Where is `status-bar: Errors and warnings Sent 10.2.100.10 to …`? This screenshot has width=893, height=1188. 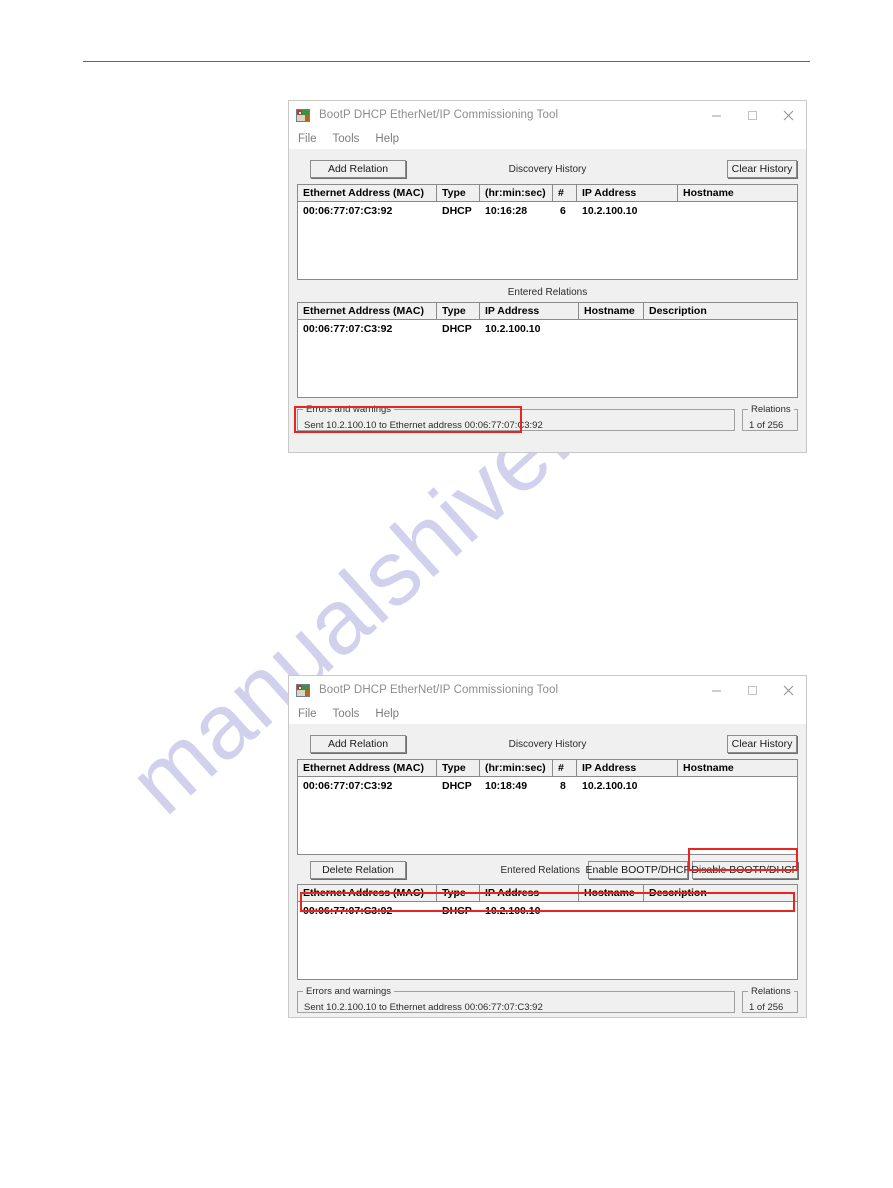
status-bar: Errors and warnings Sent 10.2.100.10 to … is located at coordinates (547, 999).